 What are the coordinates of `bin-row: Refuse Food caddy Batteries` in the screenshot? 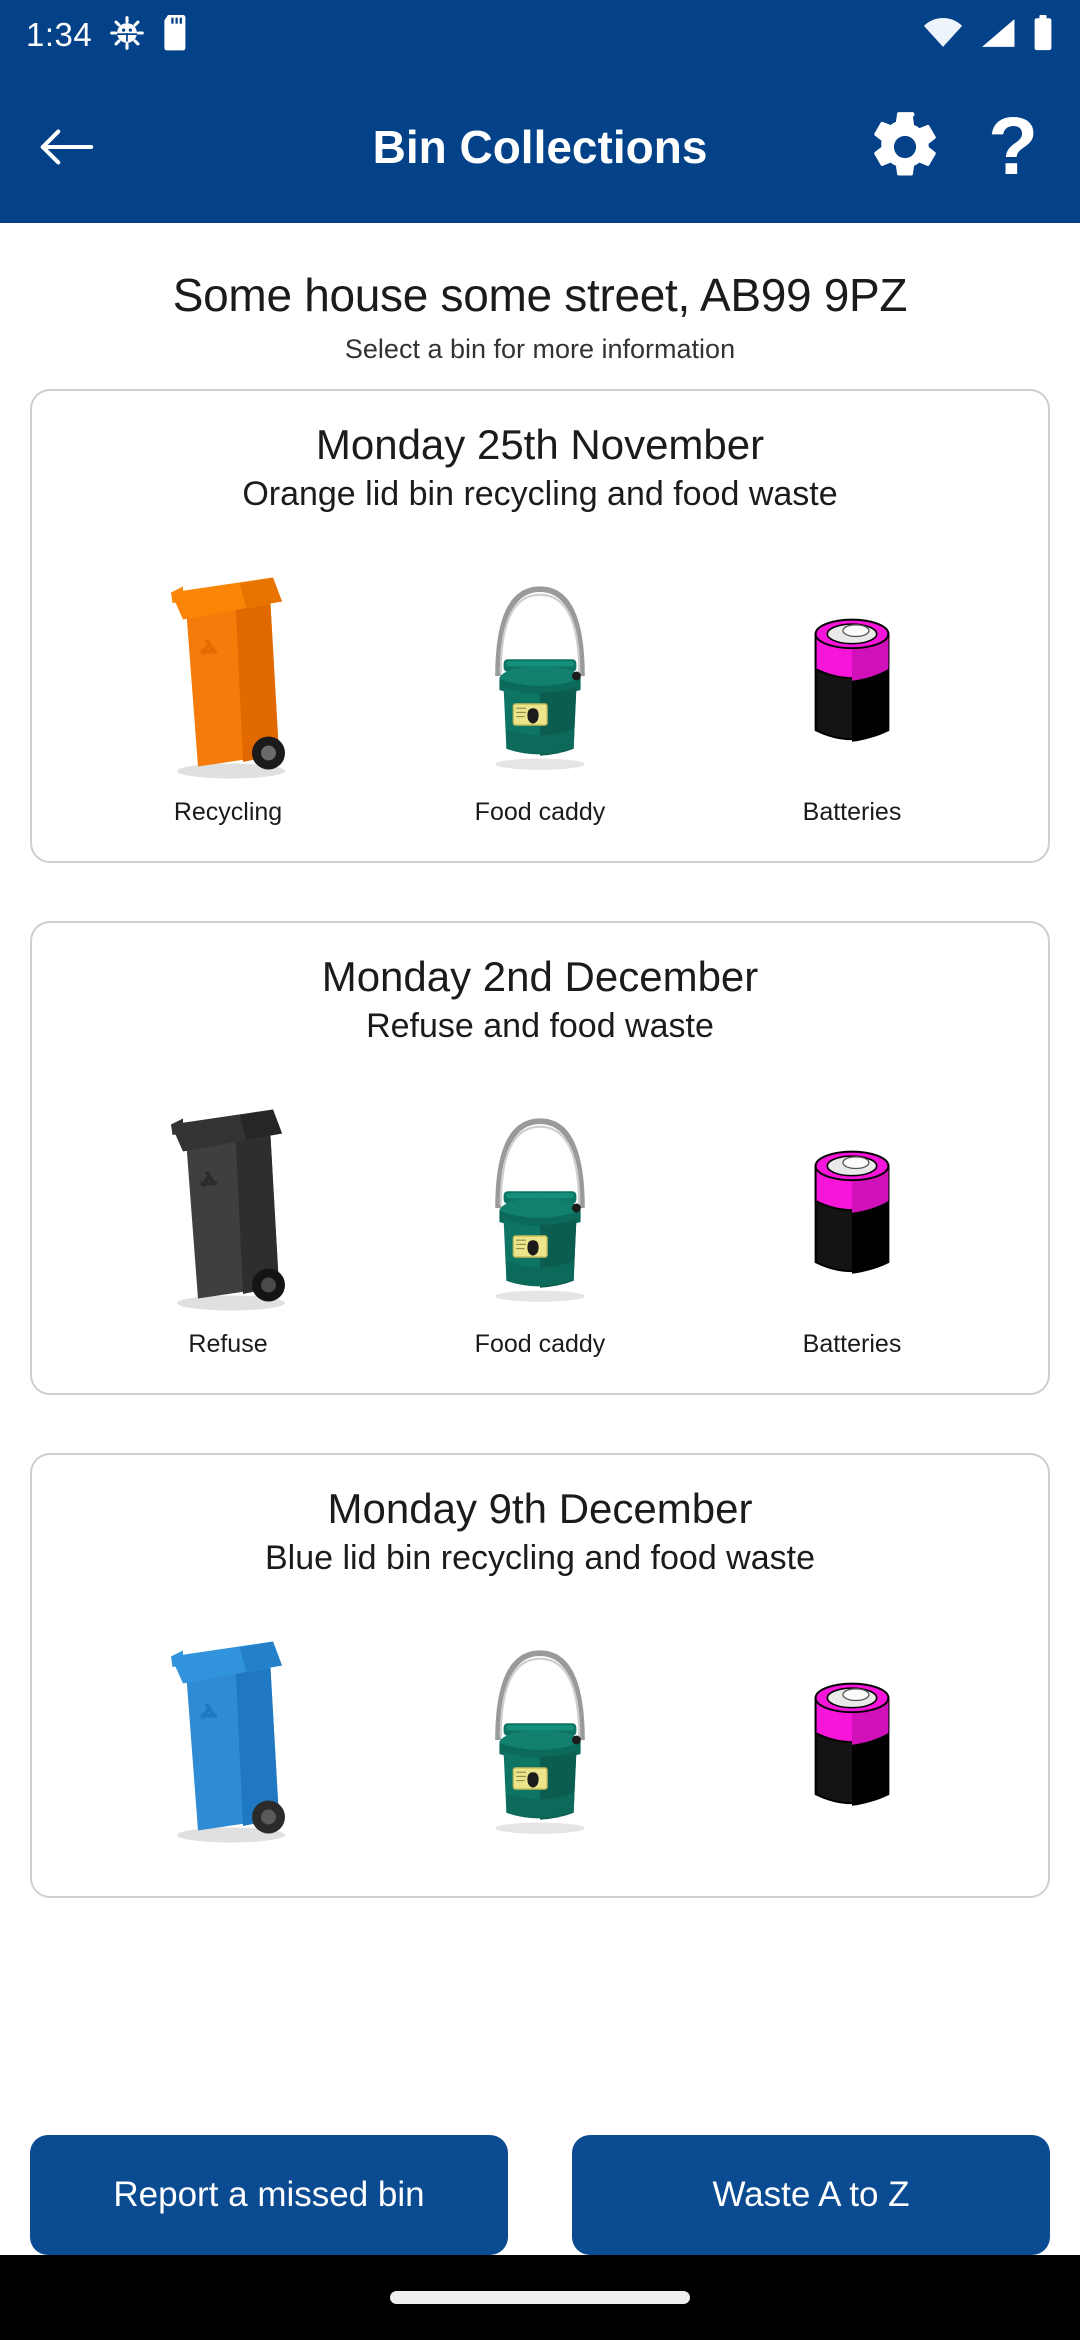 It's located at (540, 1213).